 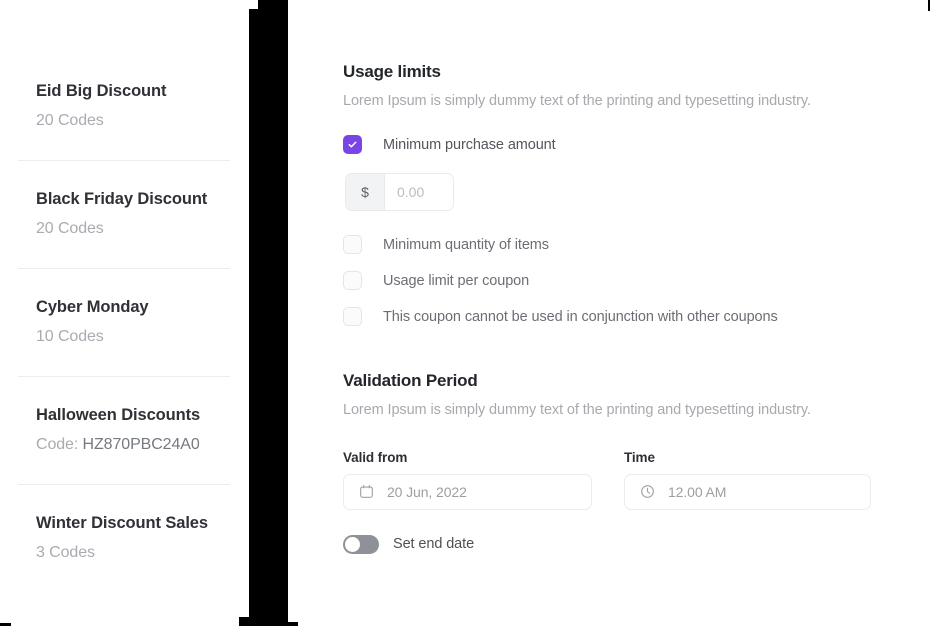 I want to click on toggle-knob, so click(x=352, y=544).